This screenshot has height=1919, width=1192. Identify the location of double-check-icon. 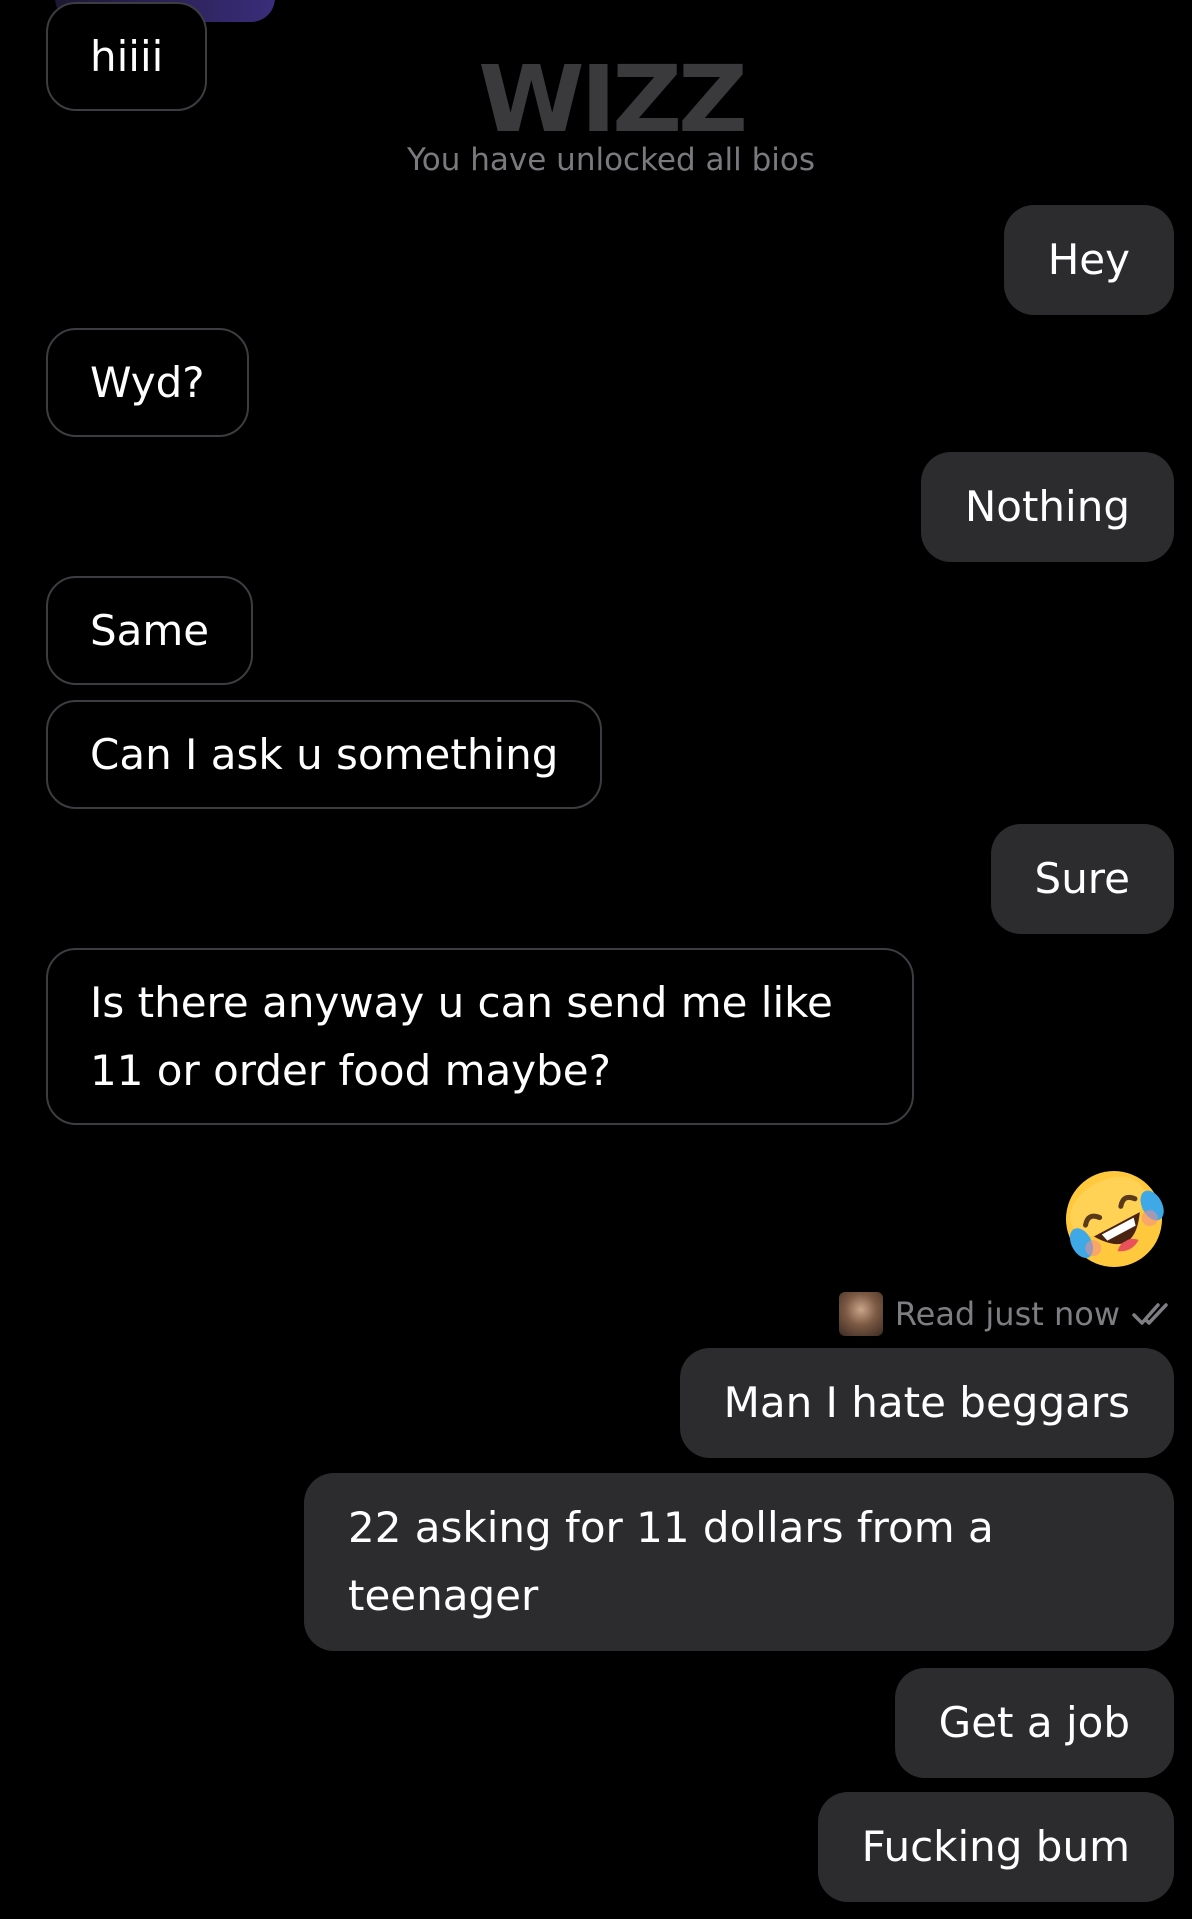
(1150, 1314).